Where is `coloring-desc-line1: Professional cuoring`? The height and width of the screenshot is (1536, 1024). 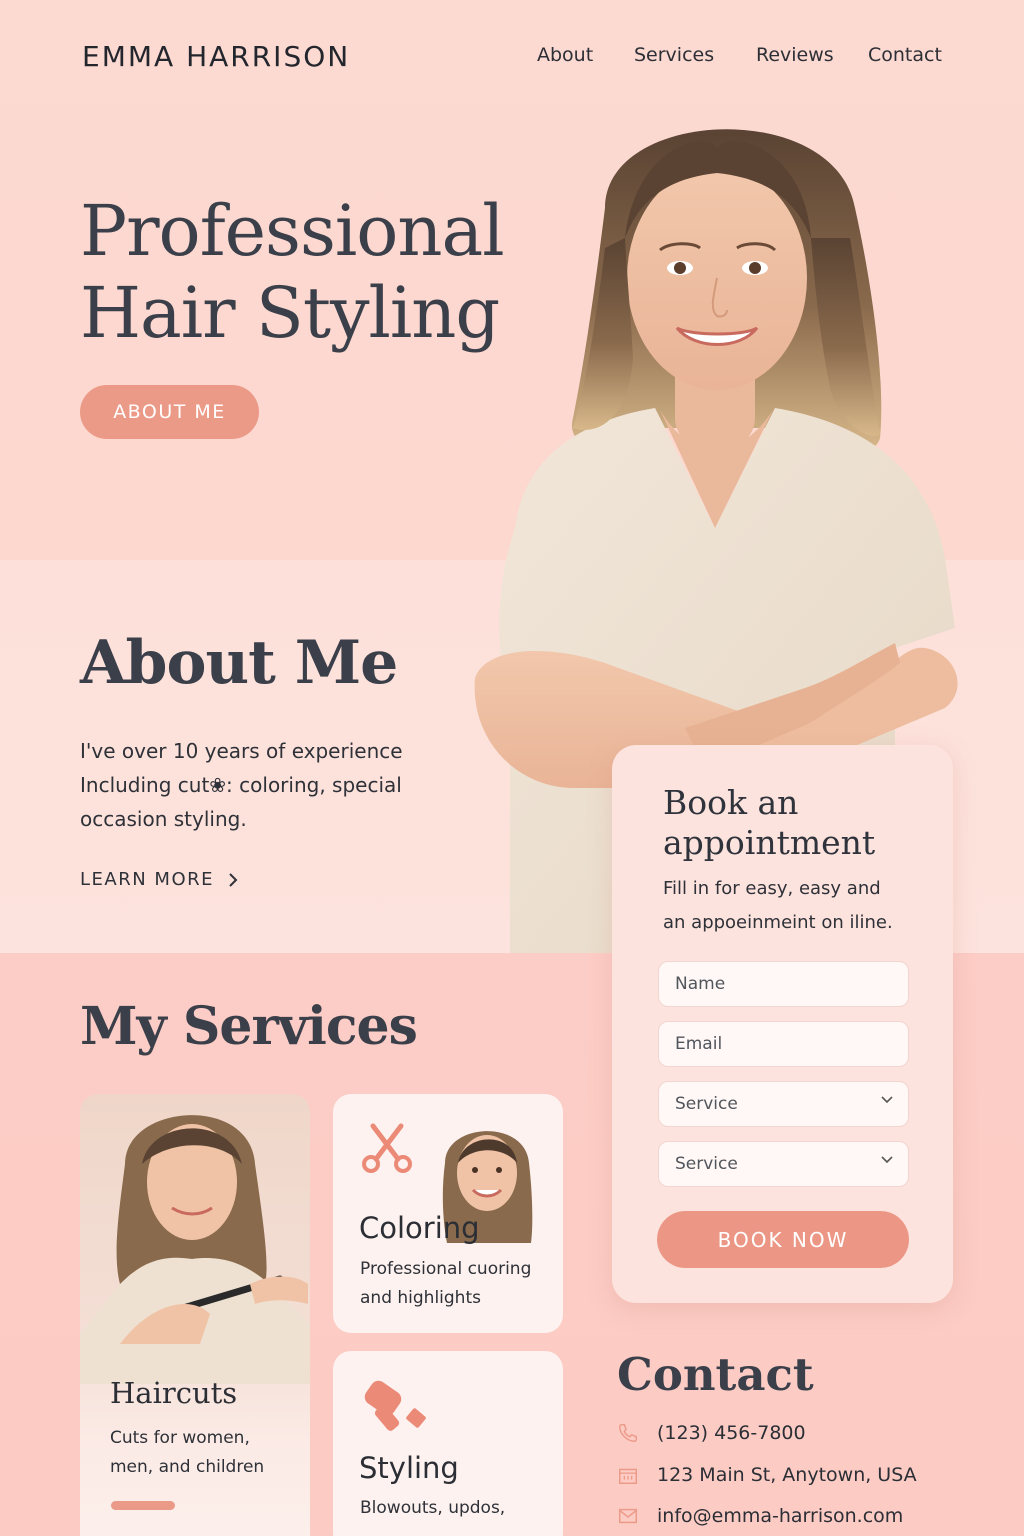 coloring-desc-line1: Professional cuoring is located at coordinates (446, 1269).